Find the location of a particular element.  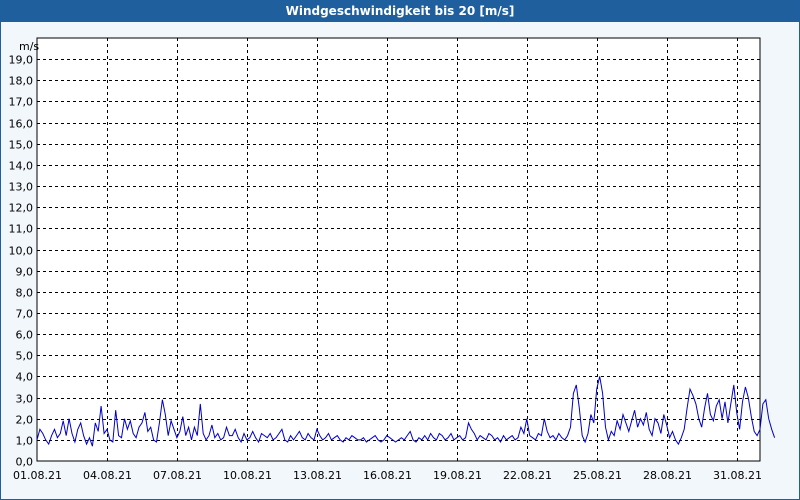

x-tick-label: 13.08.21 is located at coordinates (317, 475).